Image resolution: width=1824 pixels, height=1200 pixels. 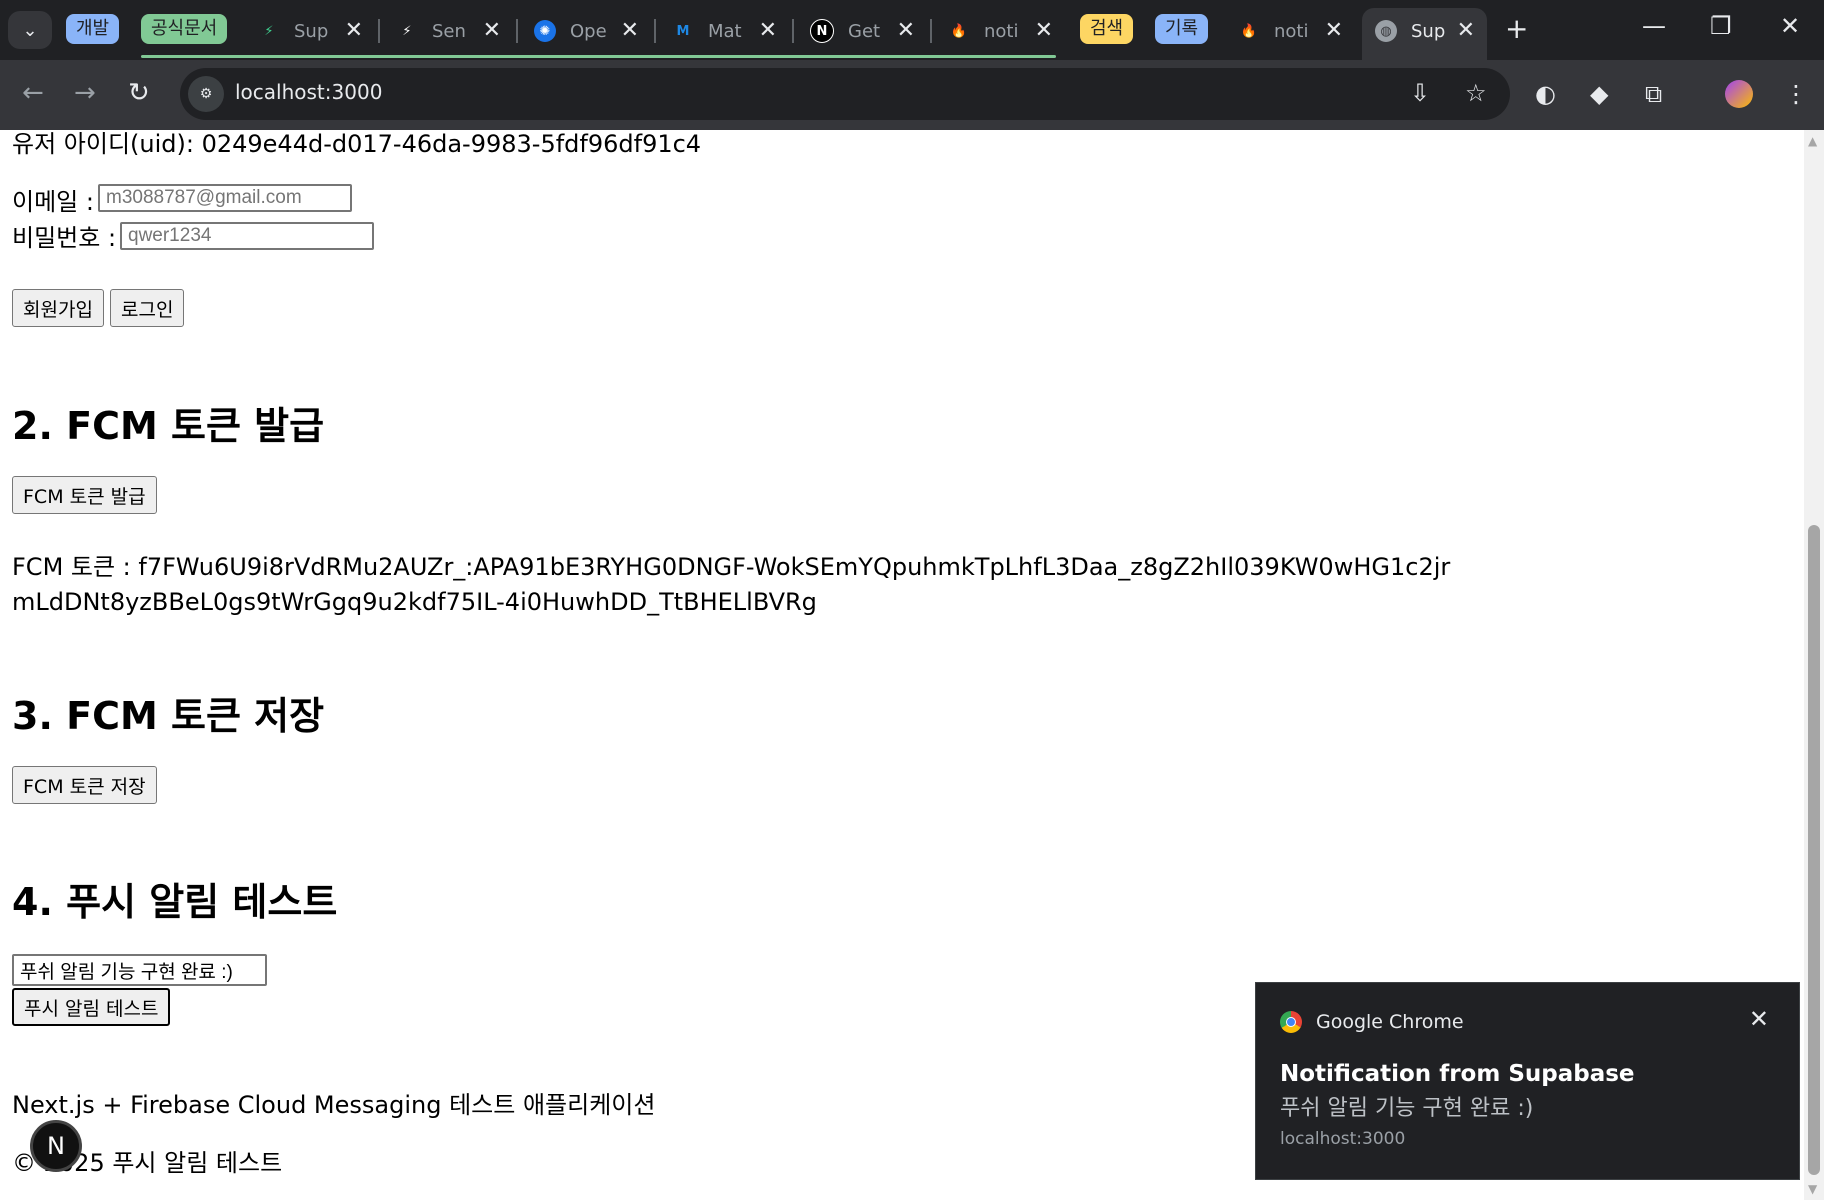 I want to click on scroll-down-icon: ▼, so click(x=1812, y=1189).